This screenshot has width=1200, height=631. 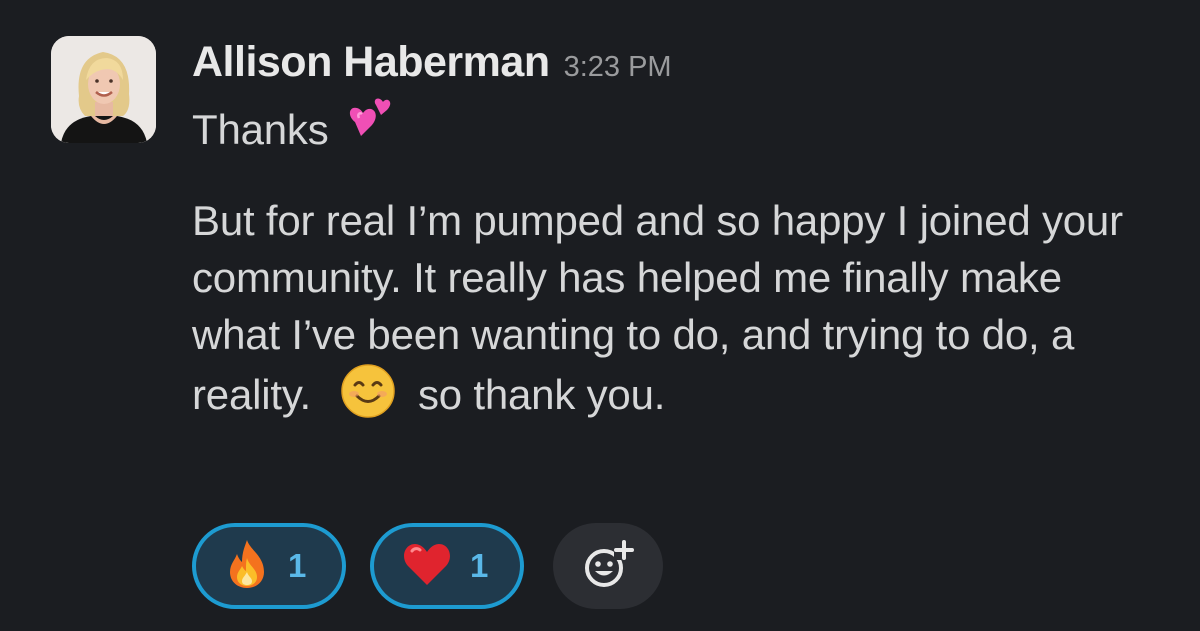 I want to click on fire-icon, so click(x=247, y=566).